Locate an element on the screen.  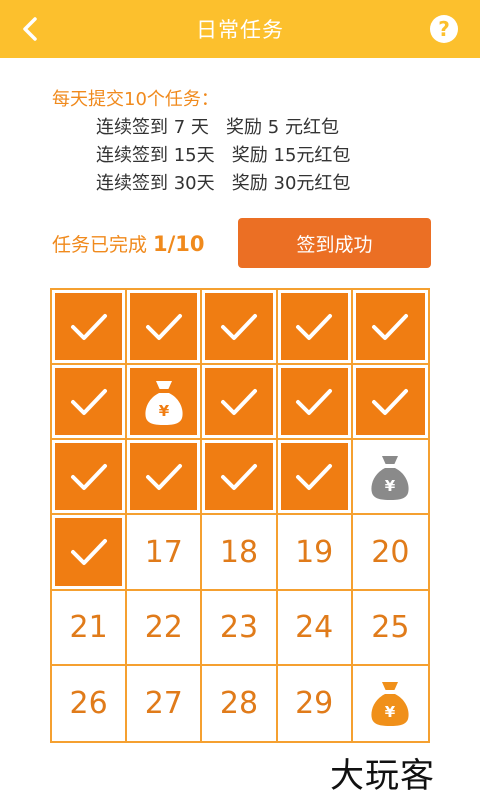
day-number: 19 is located at coordinates (314, 552).